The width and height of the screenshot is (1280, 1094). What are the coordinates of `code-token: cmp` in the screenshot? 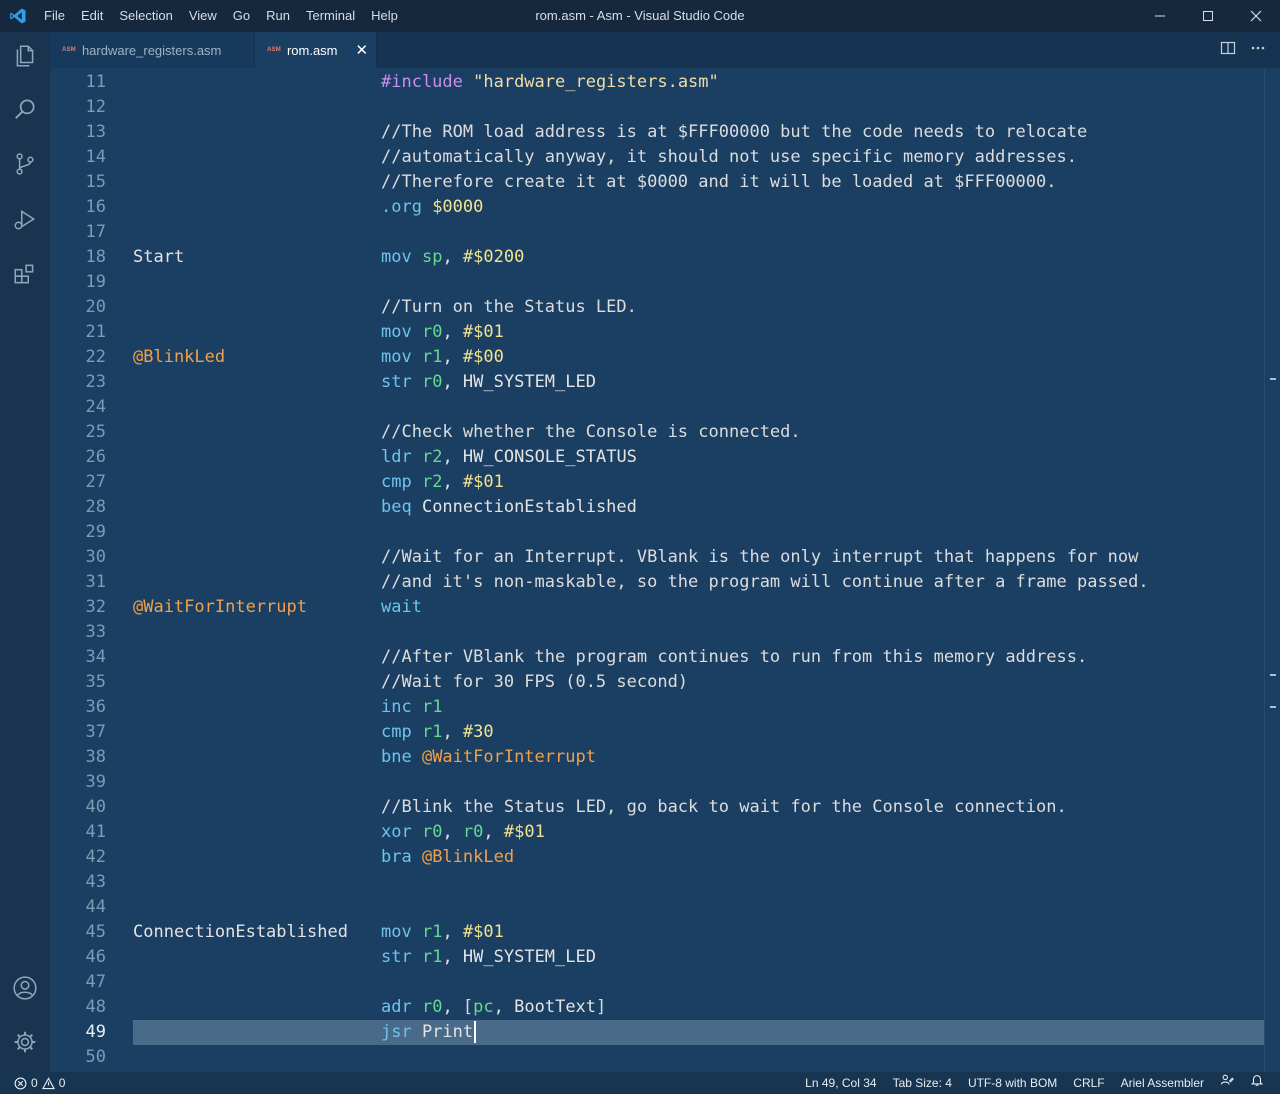 It's located at (401, 732).